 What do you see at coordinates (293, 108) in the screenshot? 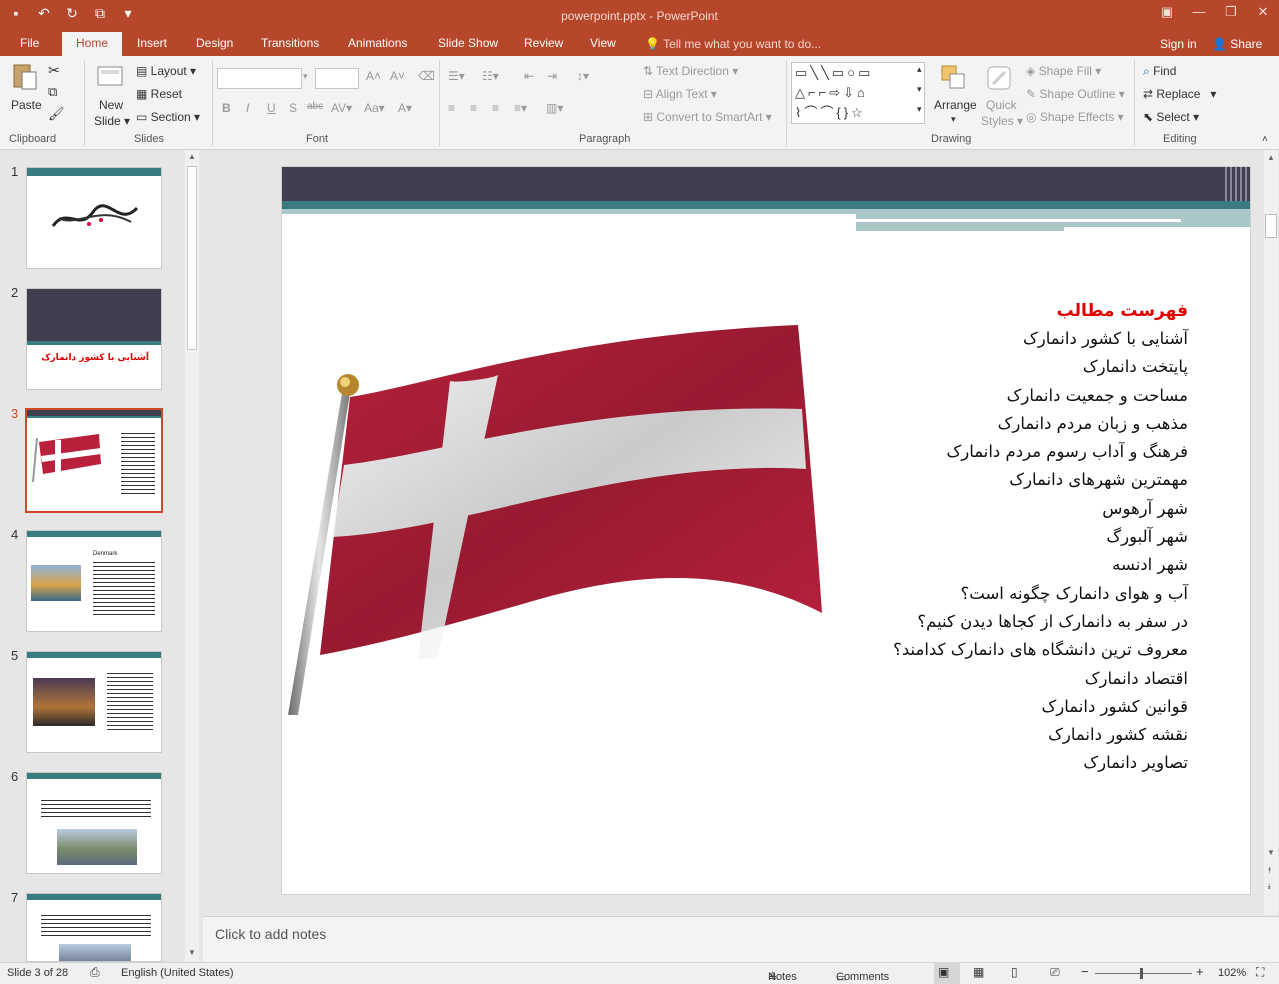
I see `shadow-icon: S` at bounding box center [293, 108].